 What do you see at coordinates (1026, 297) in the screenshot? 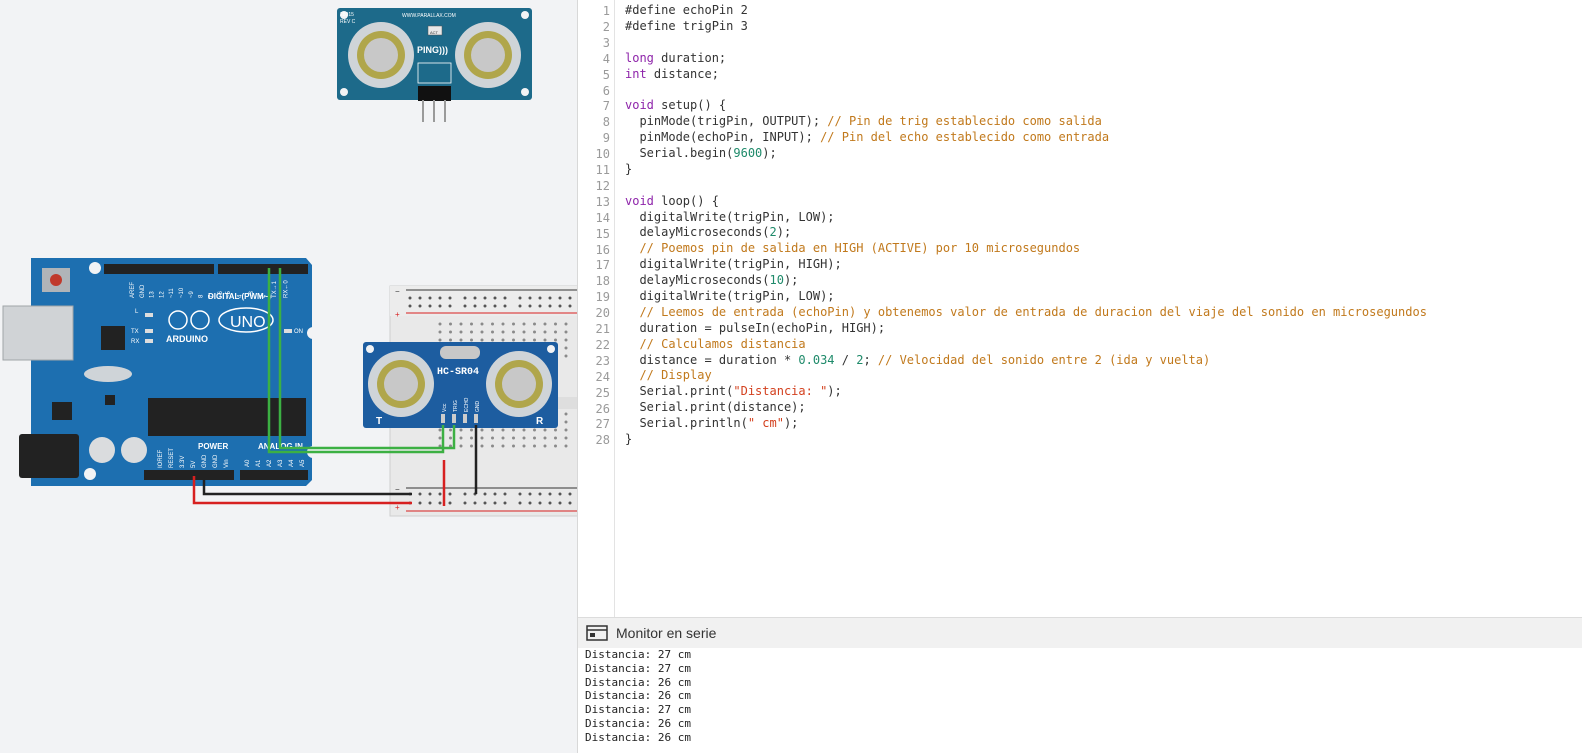
I see `code-line: digitalWrite(trigPin, LOW);` at bounding box center [1026, 297].